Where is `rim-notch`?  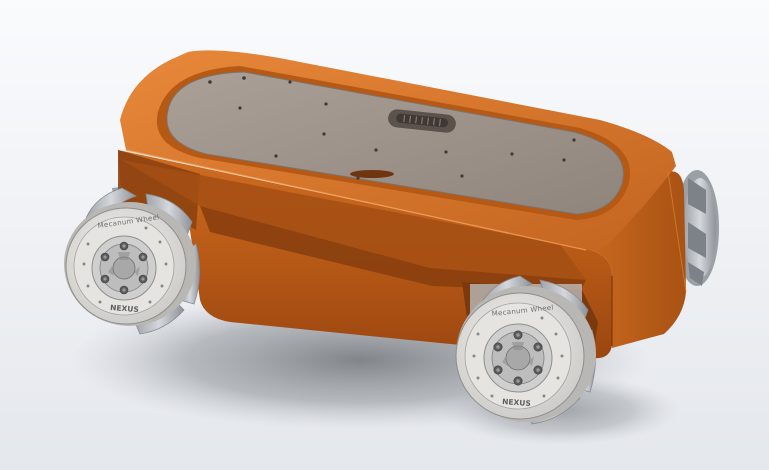
rim-notch is located at coordinates (372, 174).